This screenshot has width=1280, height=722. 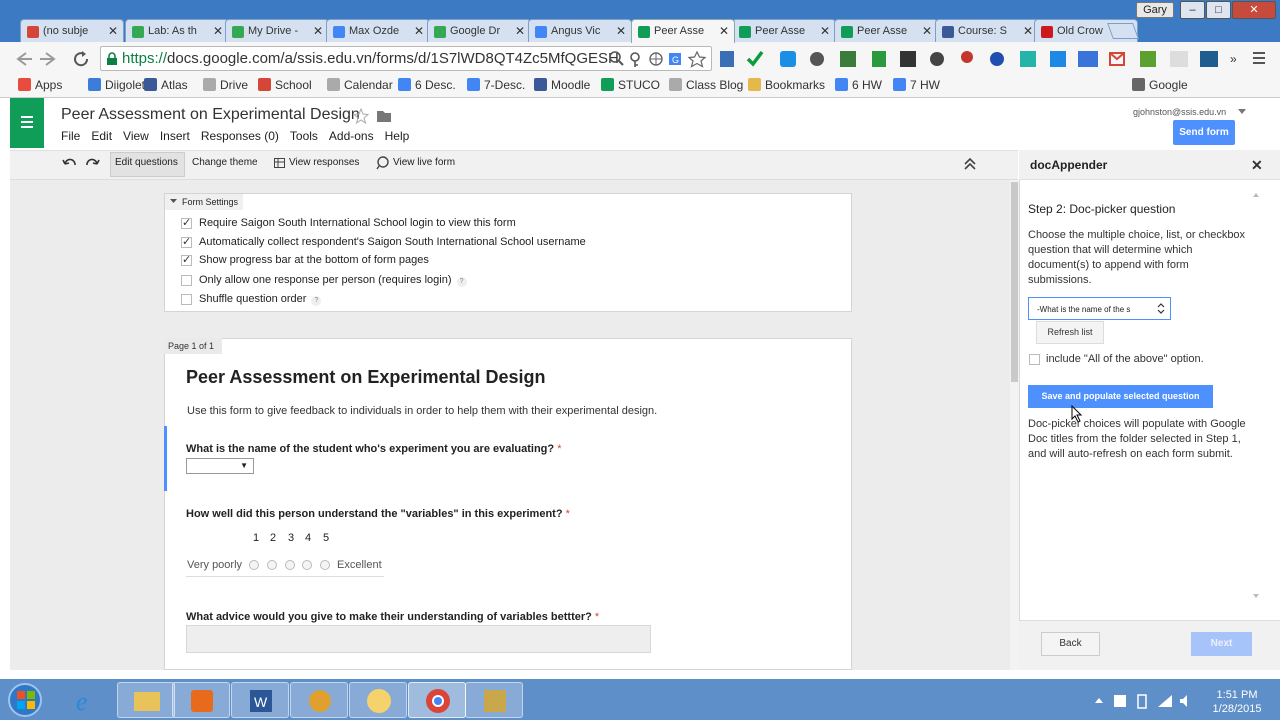 What do you see at coordinates (177, 31) in the screenshot?
I see `browser-tab: Lab: As th ✕` at bounding box center [177, 31].